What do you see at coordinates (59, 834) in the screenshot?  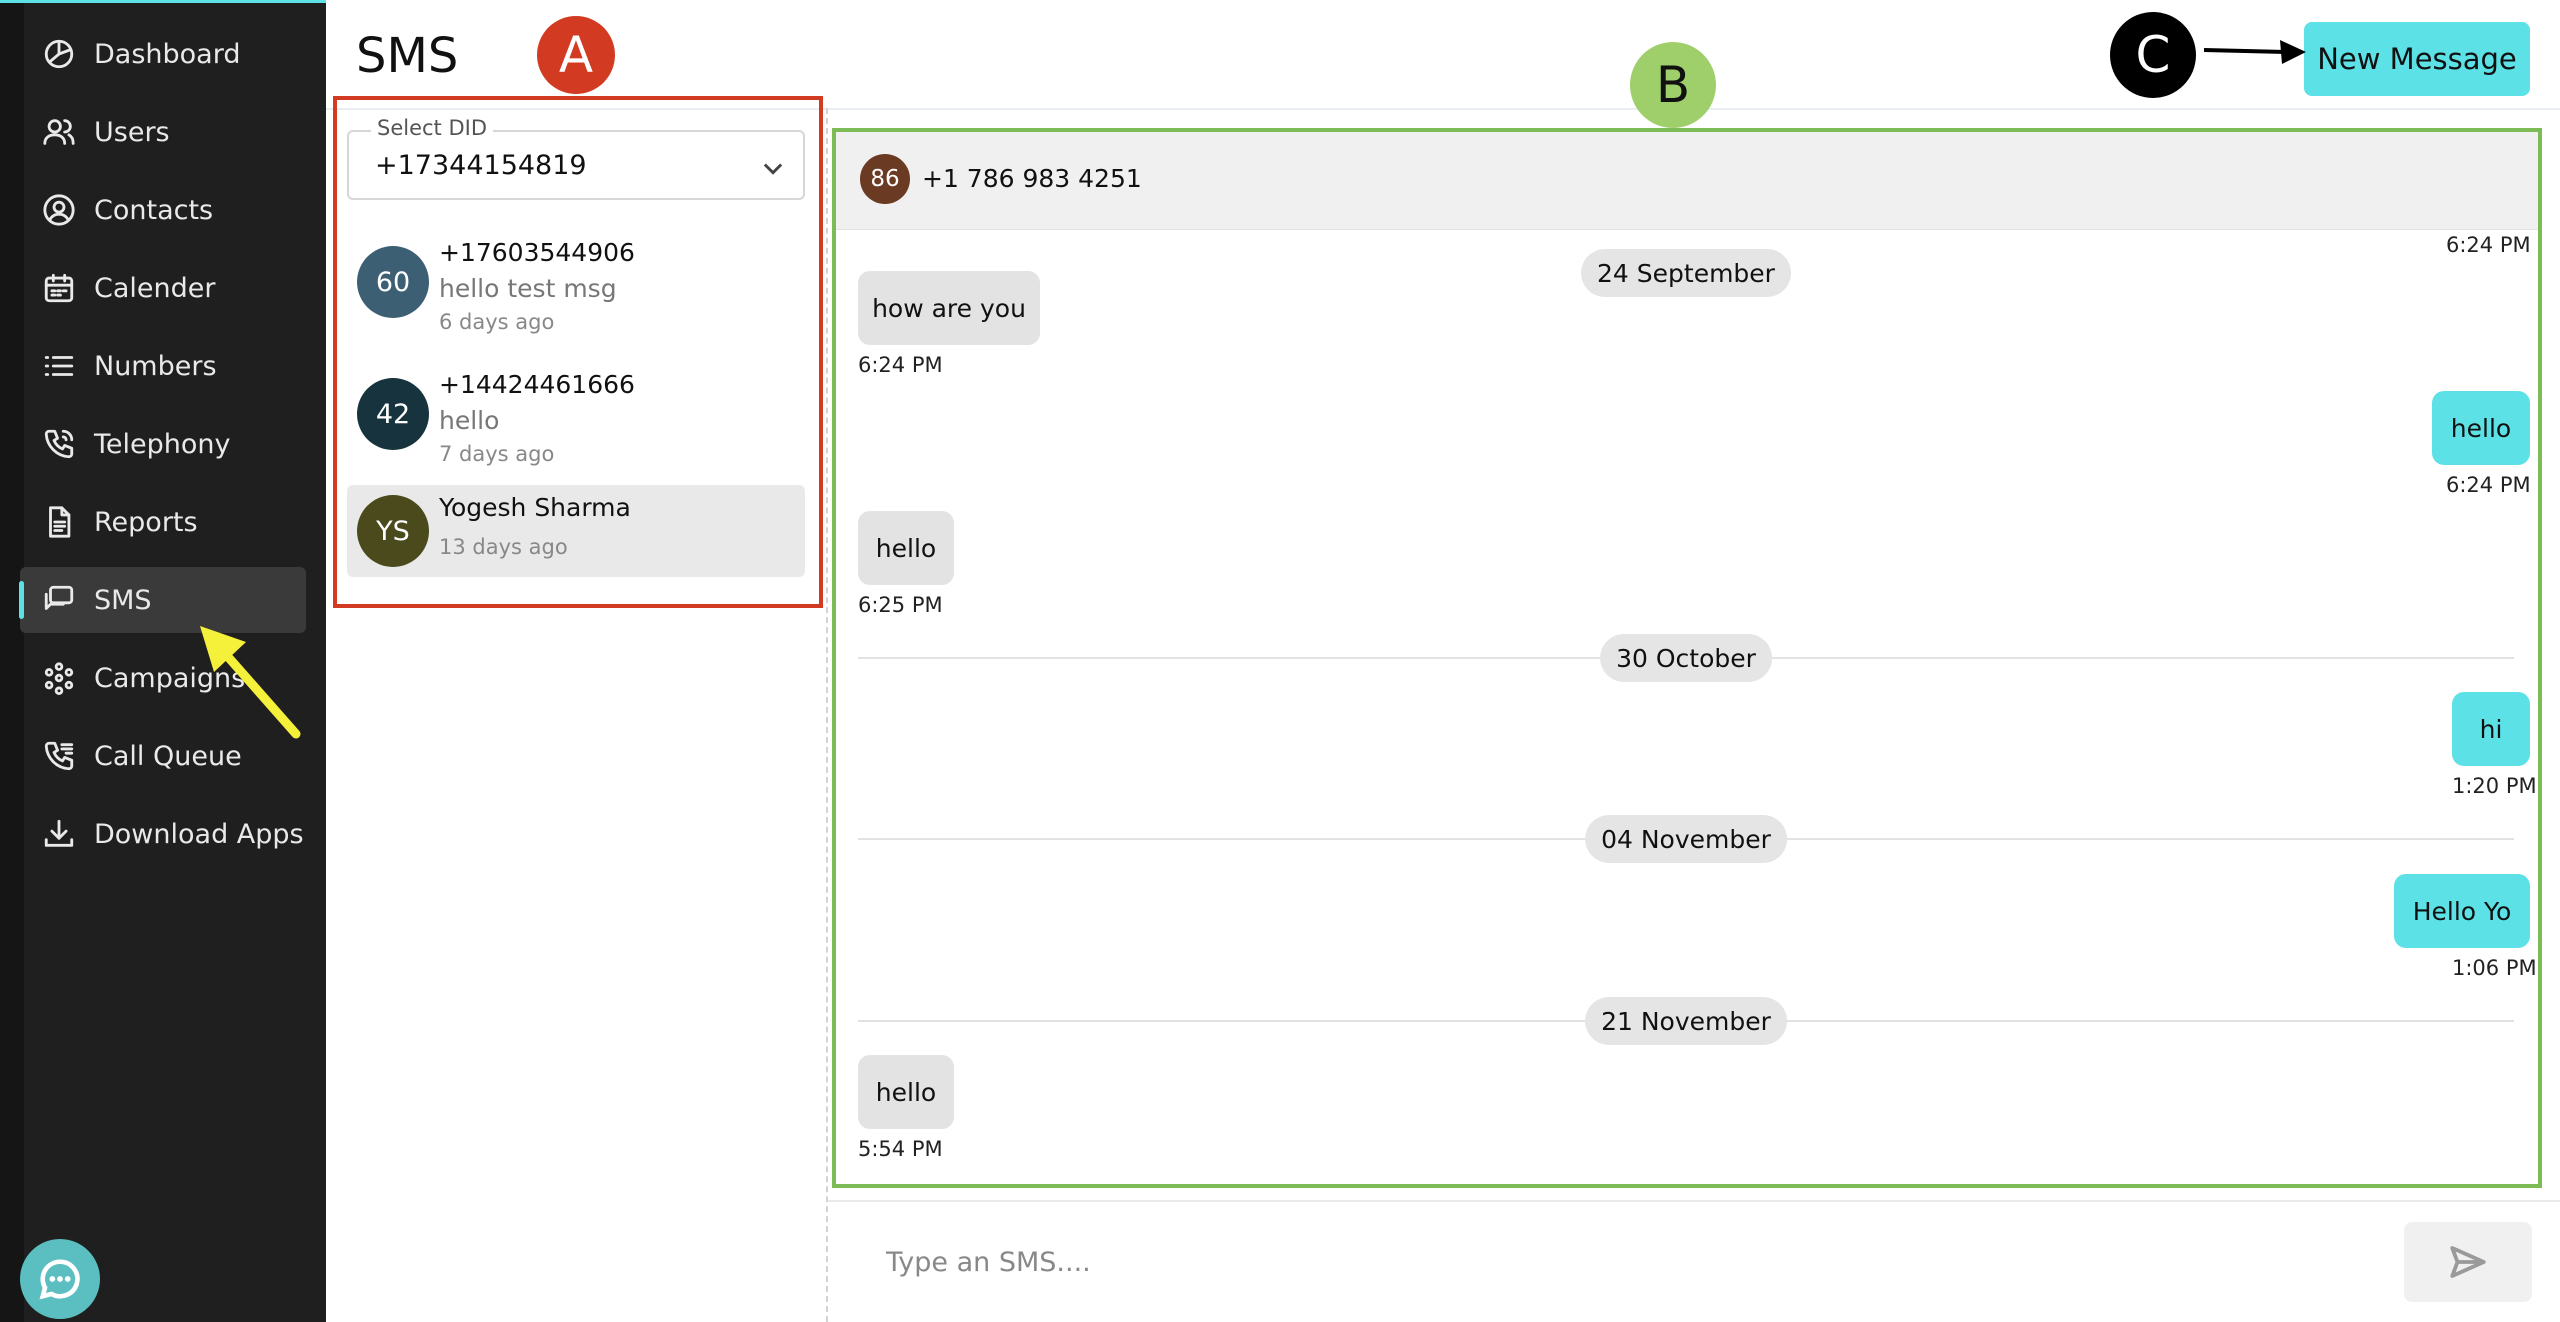 I see `download-icon` at bounding box center [59, 834].